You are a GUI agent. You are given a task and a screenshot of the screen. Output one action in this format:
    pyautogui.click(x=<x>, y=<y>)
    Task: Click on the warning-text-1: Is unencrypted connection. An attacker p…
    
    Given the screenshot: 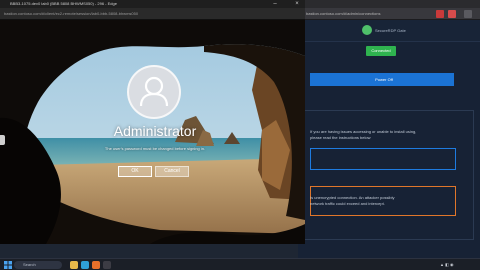 What is the action you would take?
    pyautogui.click(x=352, y=197)
    